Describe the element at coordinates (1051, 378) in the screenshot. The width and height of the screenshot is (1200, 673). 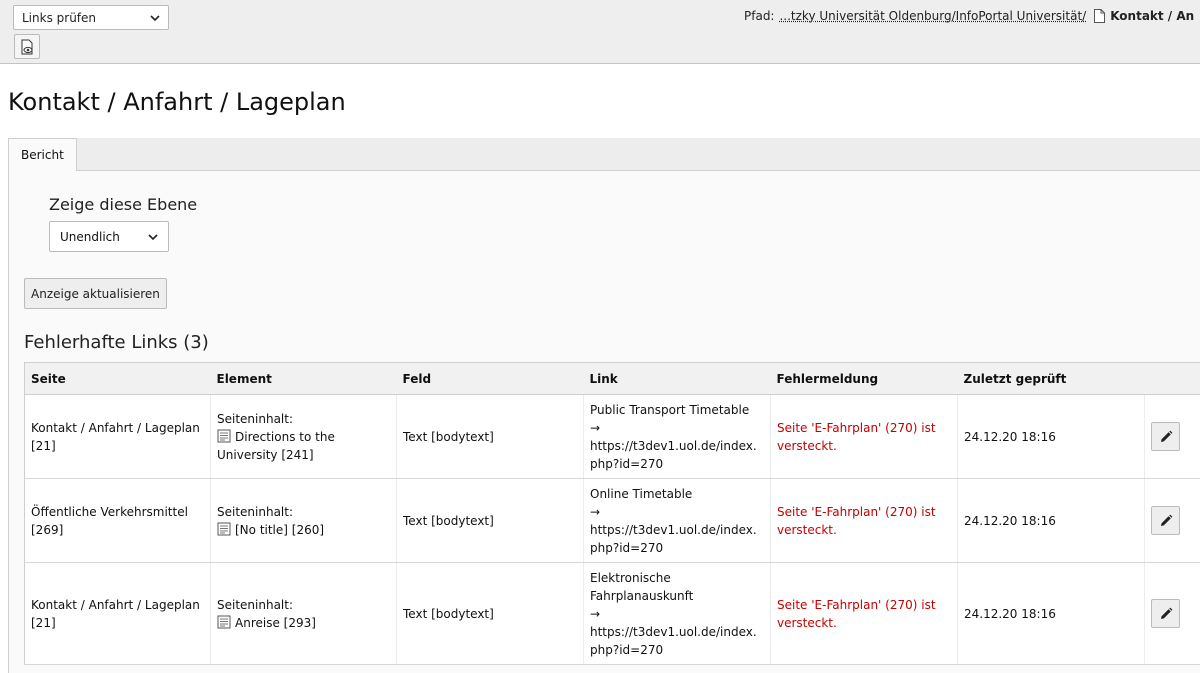
I see `column-header-zuletzt-geprueft: Zuletzt geprüft` at that location.